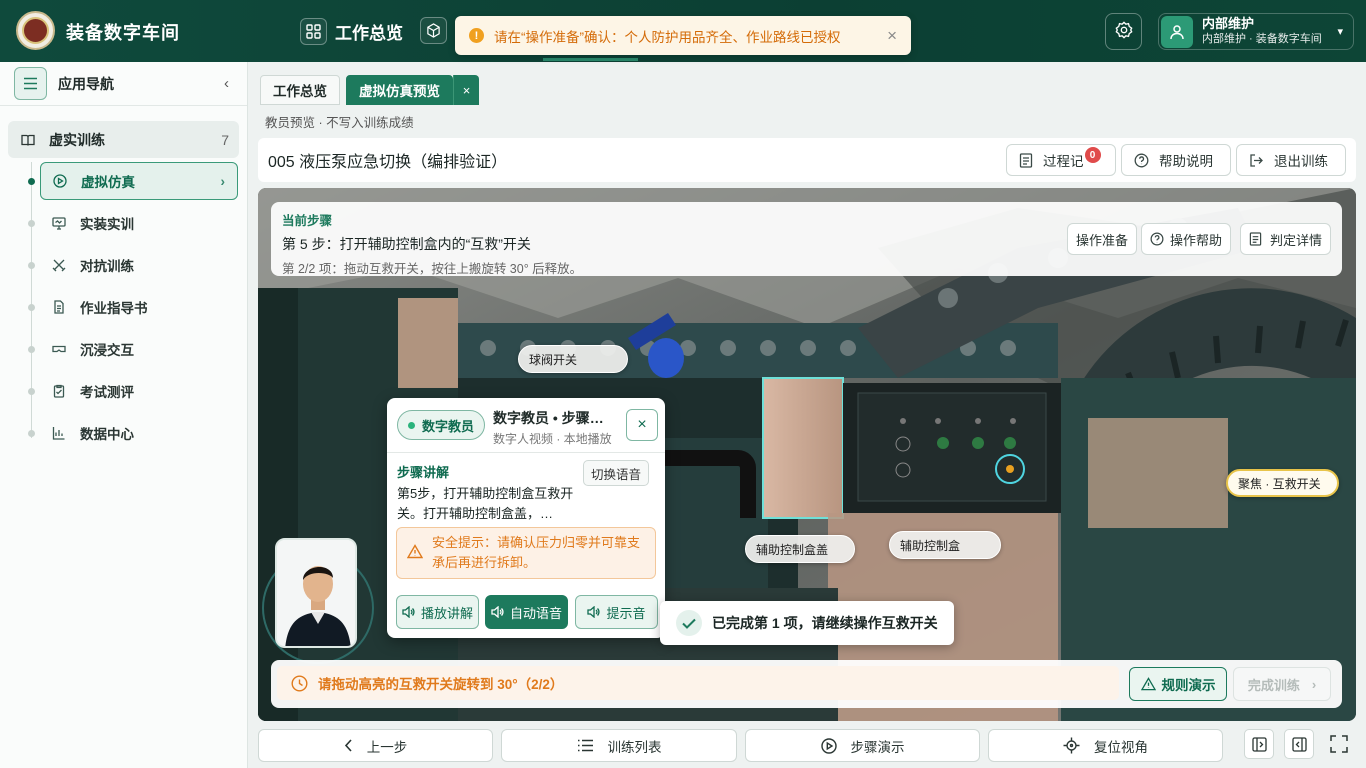 The width and height of the screenshot is (1366, 768). What do you see at coordinates (698, 683) in the screenshot?
I see `hint-message: 请拖动高亮的互救开关旋转到 30°（2/2）` at bounding box center [698, 683].